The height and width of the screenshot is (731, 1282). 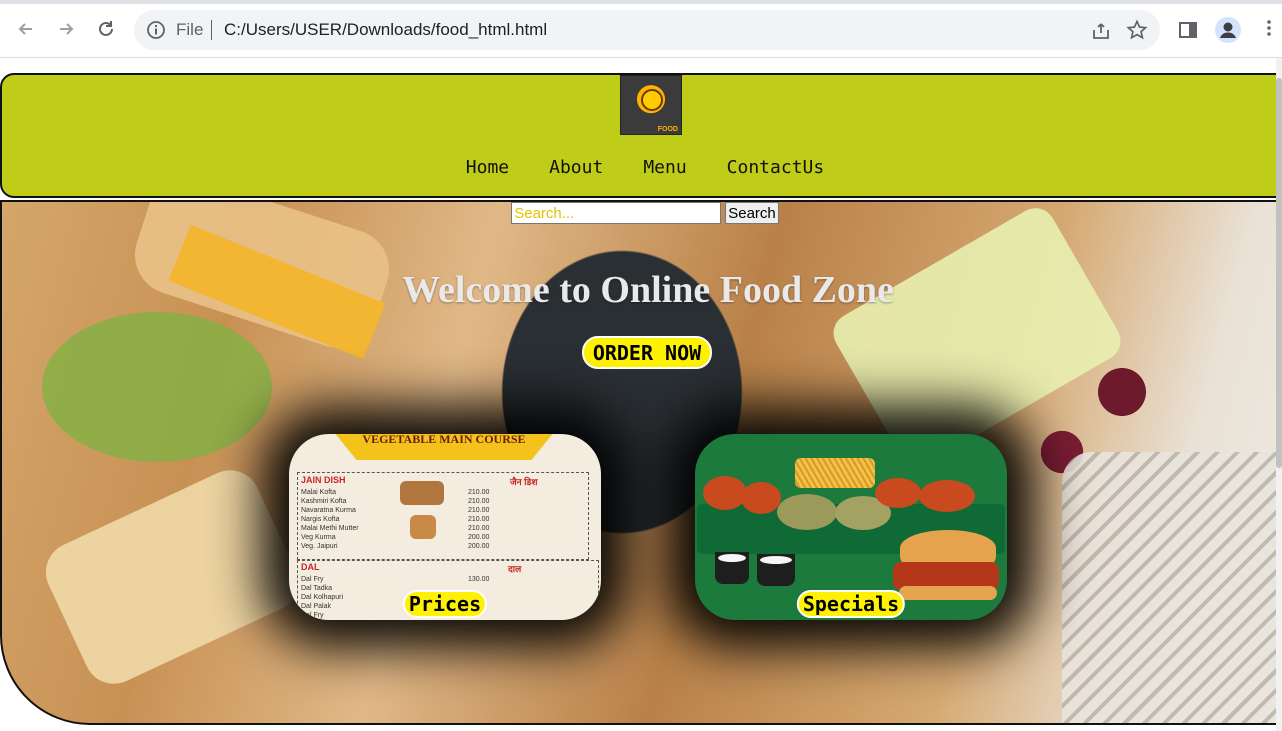 I want to click on chef-icon, so click(x=652, y=100).